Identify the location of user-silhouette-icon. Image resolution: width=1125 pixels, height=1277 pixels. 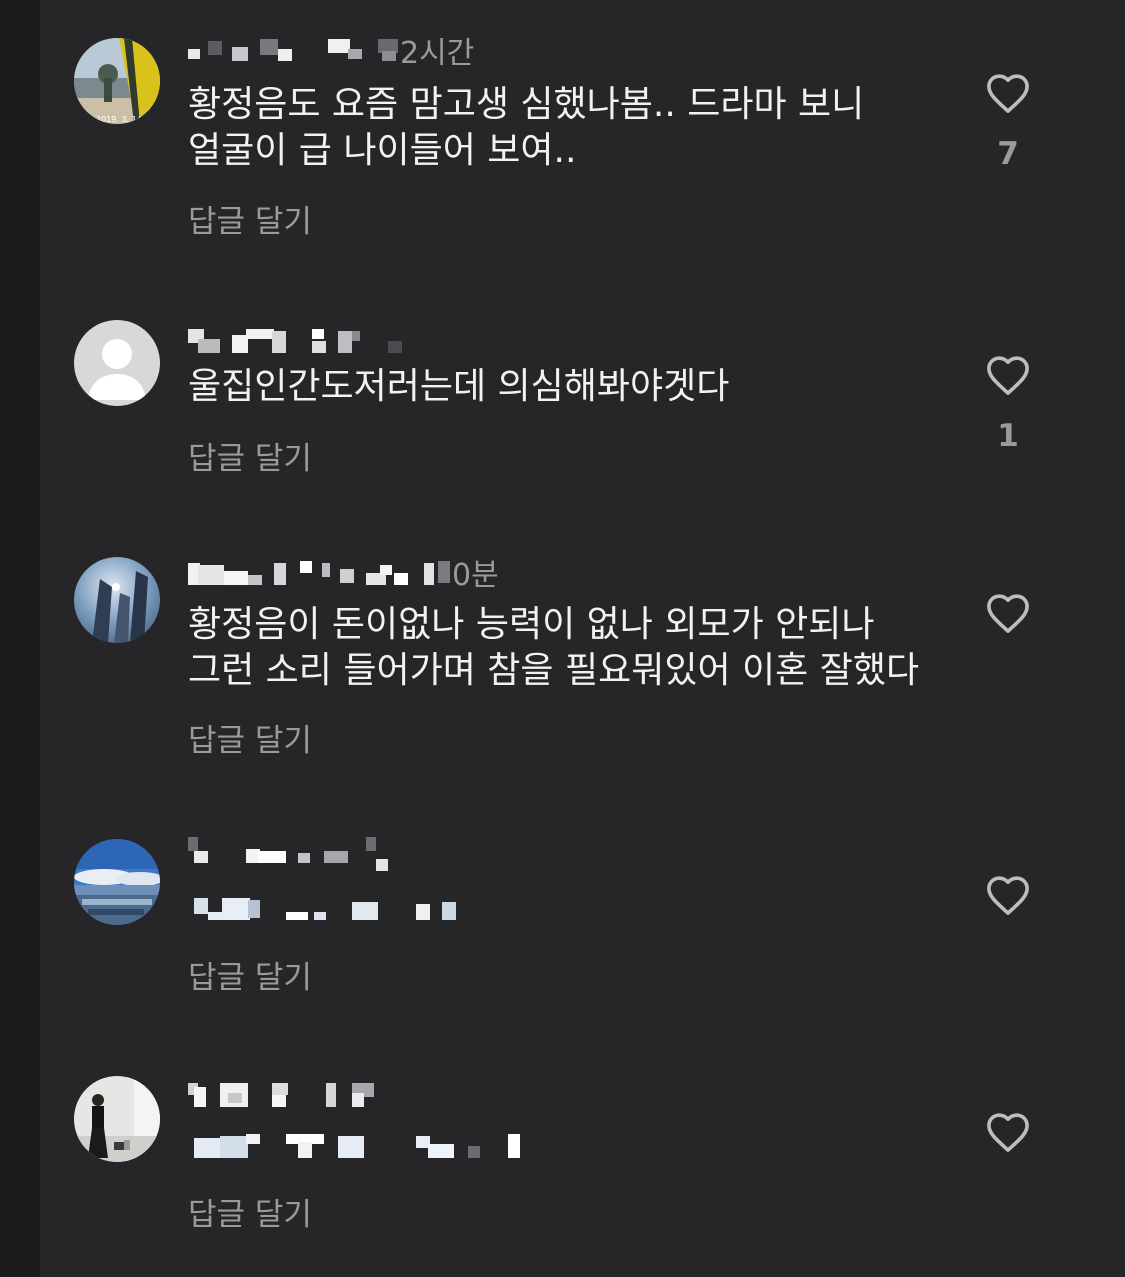
(117, 363).